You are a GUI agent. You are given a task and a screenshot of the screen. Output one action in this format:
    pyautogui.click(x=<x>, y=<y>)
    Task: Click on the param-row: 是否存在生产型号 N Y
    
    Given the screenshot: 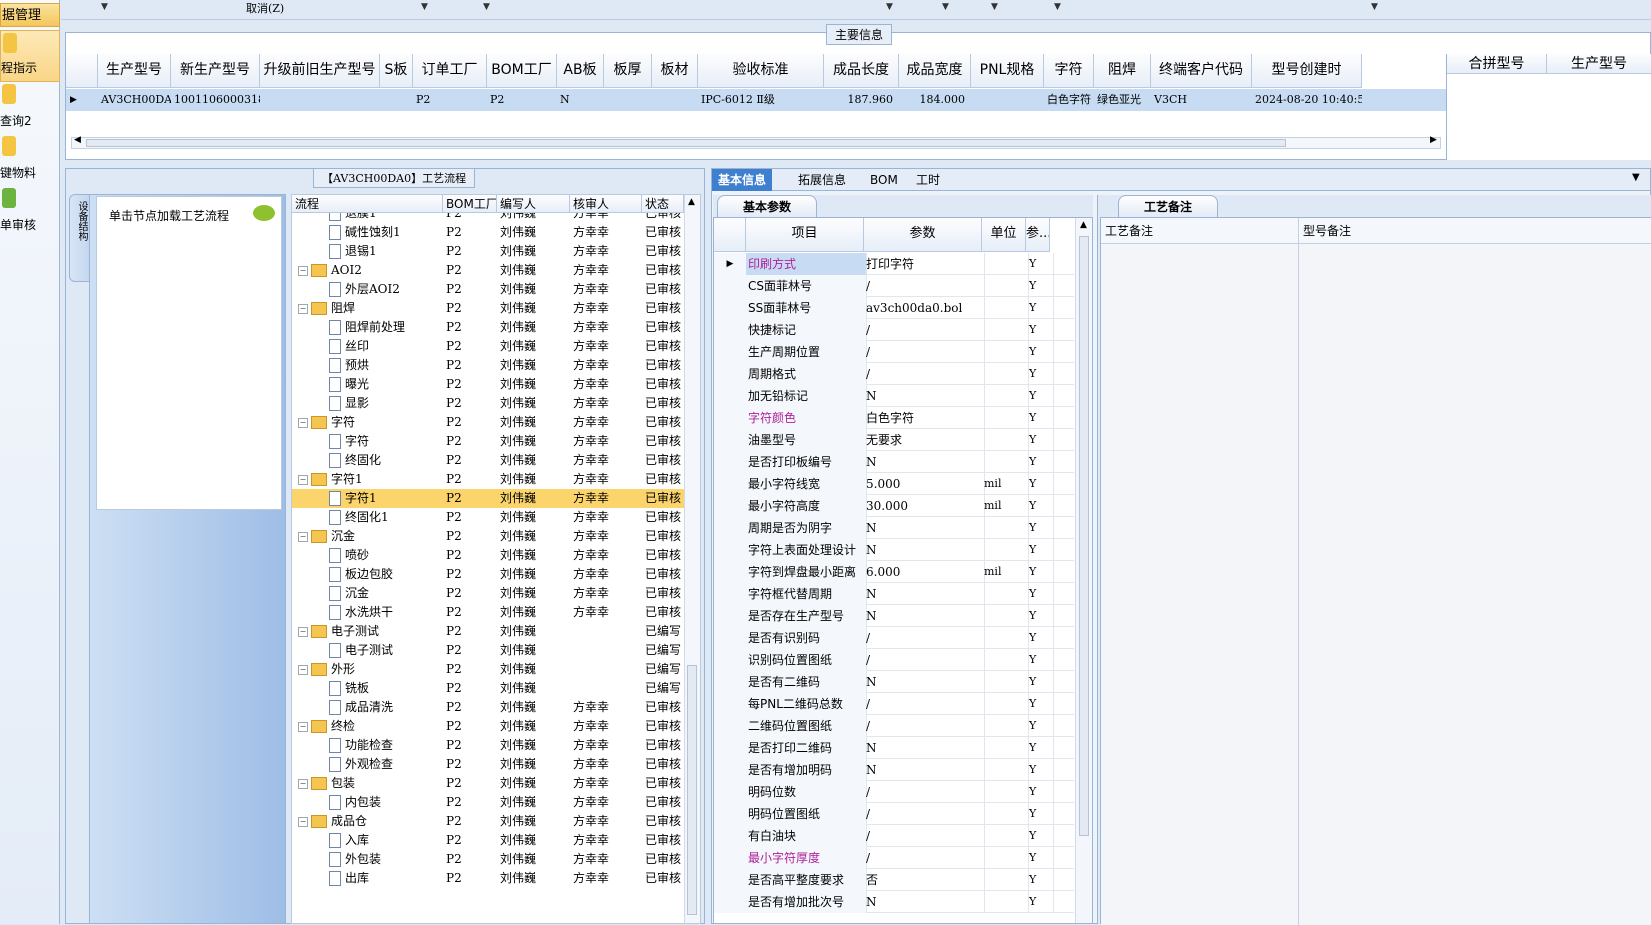 What is the action you would take?
    pyautogui.click(x=894, y=616)
    